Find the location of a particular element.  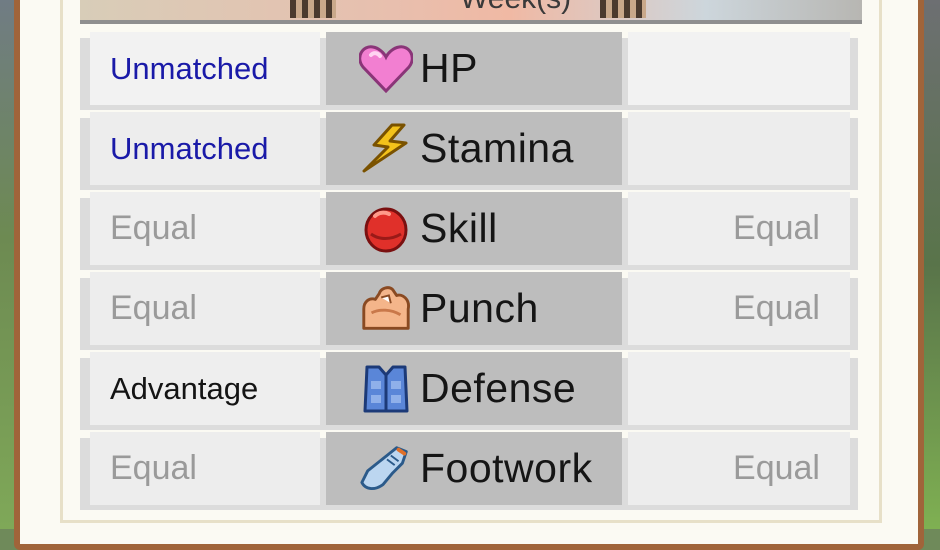

boxing-glove-icon is located at coordinates (386, 229).